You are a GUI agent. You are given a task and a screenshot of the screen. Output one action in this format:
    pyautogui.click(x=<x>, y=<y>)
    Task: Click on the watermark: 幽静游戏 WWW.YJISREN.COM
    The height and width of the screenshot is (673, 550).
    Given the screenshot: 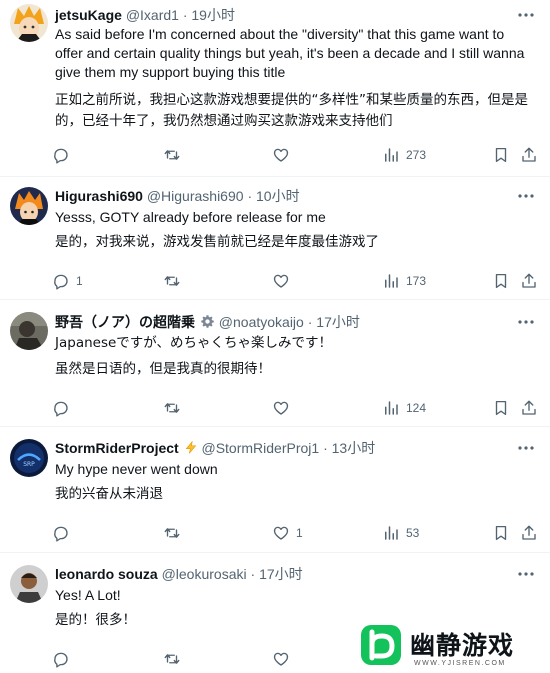 What is the action you would take?
    pyautogui.click(x=451, y=645)
    